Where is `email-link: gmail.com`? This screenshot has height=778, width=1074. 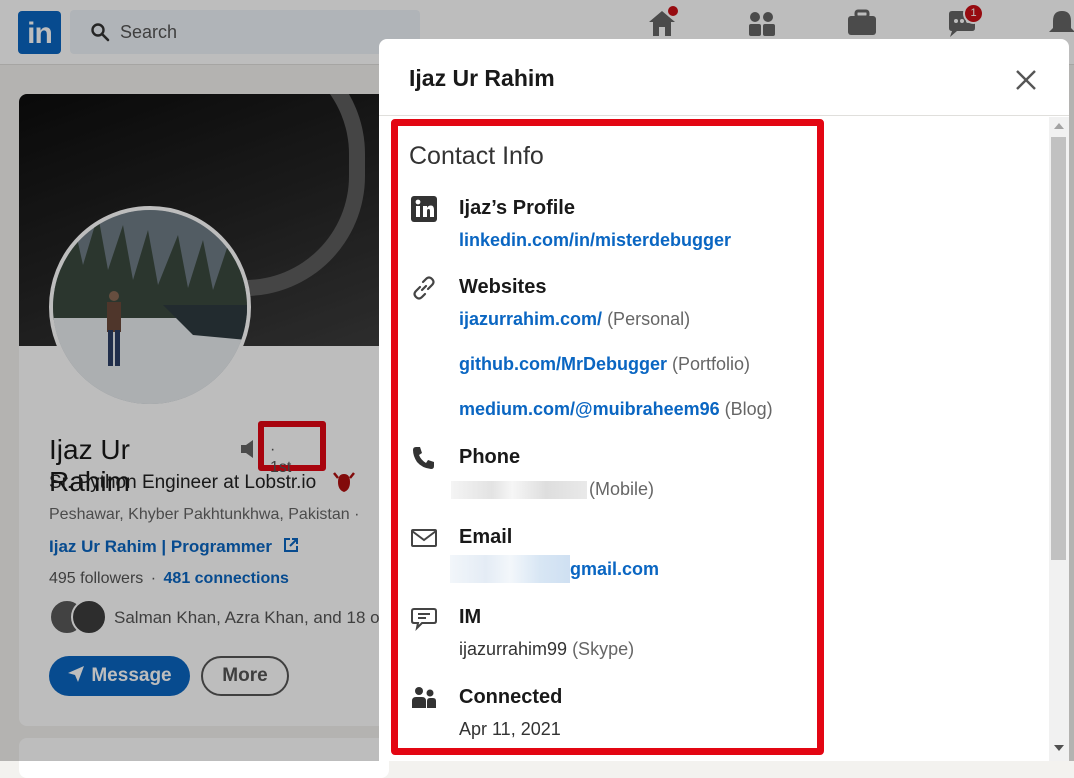
email-link: gmail.com is located at coordinates (614, 569).